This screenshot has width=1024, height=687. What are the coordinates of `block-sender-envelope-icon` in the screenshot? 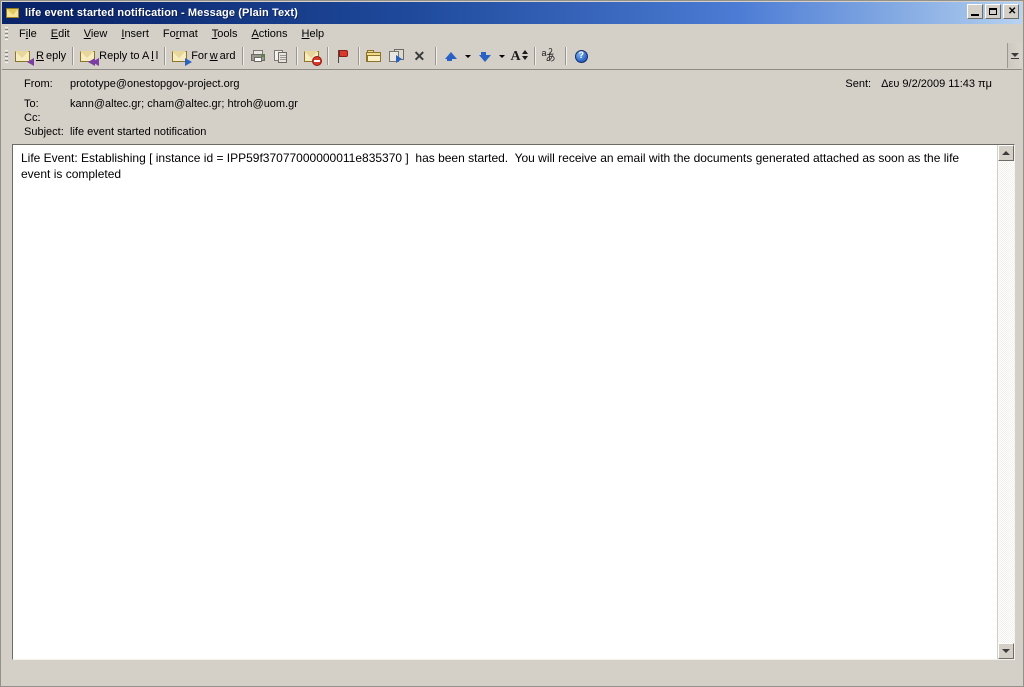 It's located at (312, 57).